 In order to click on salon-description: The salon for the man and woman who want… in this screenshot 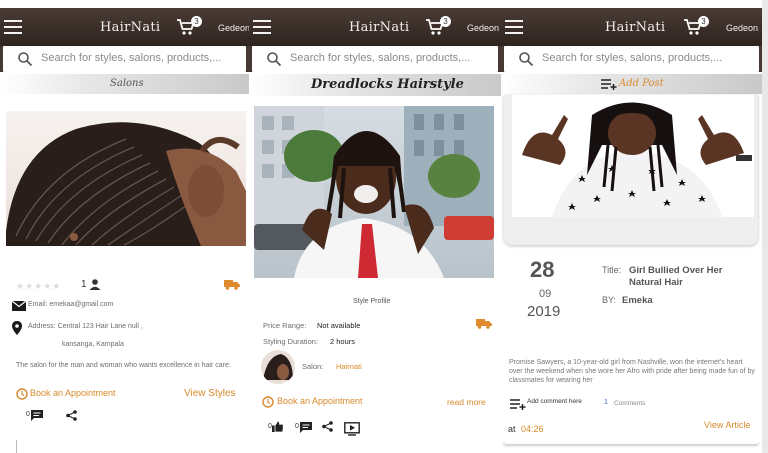, I will do `click(123, 365)`.